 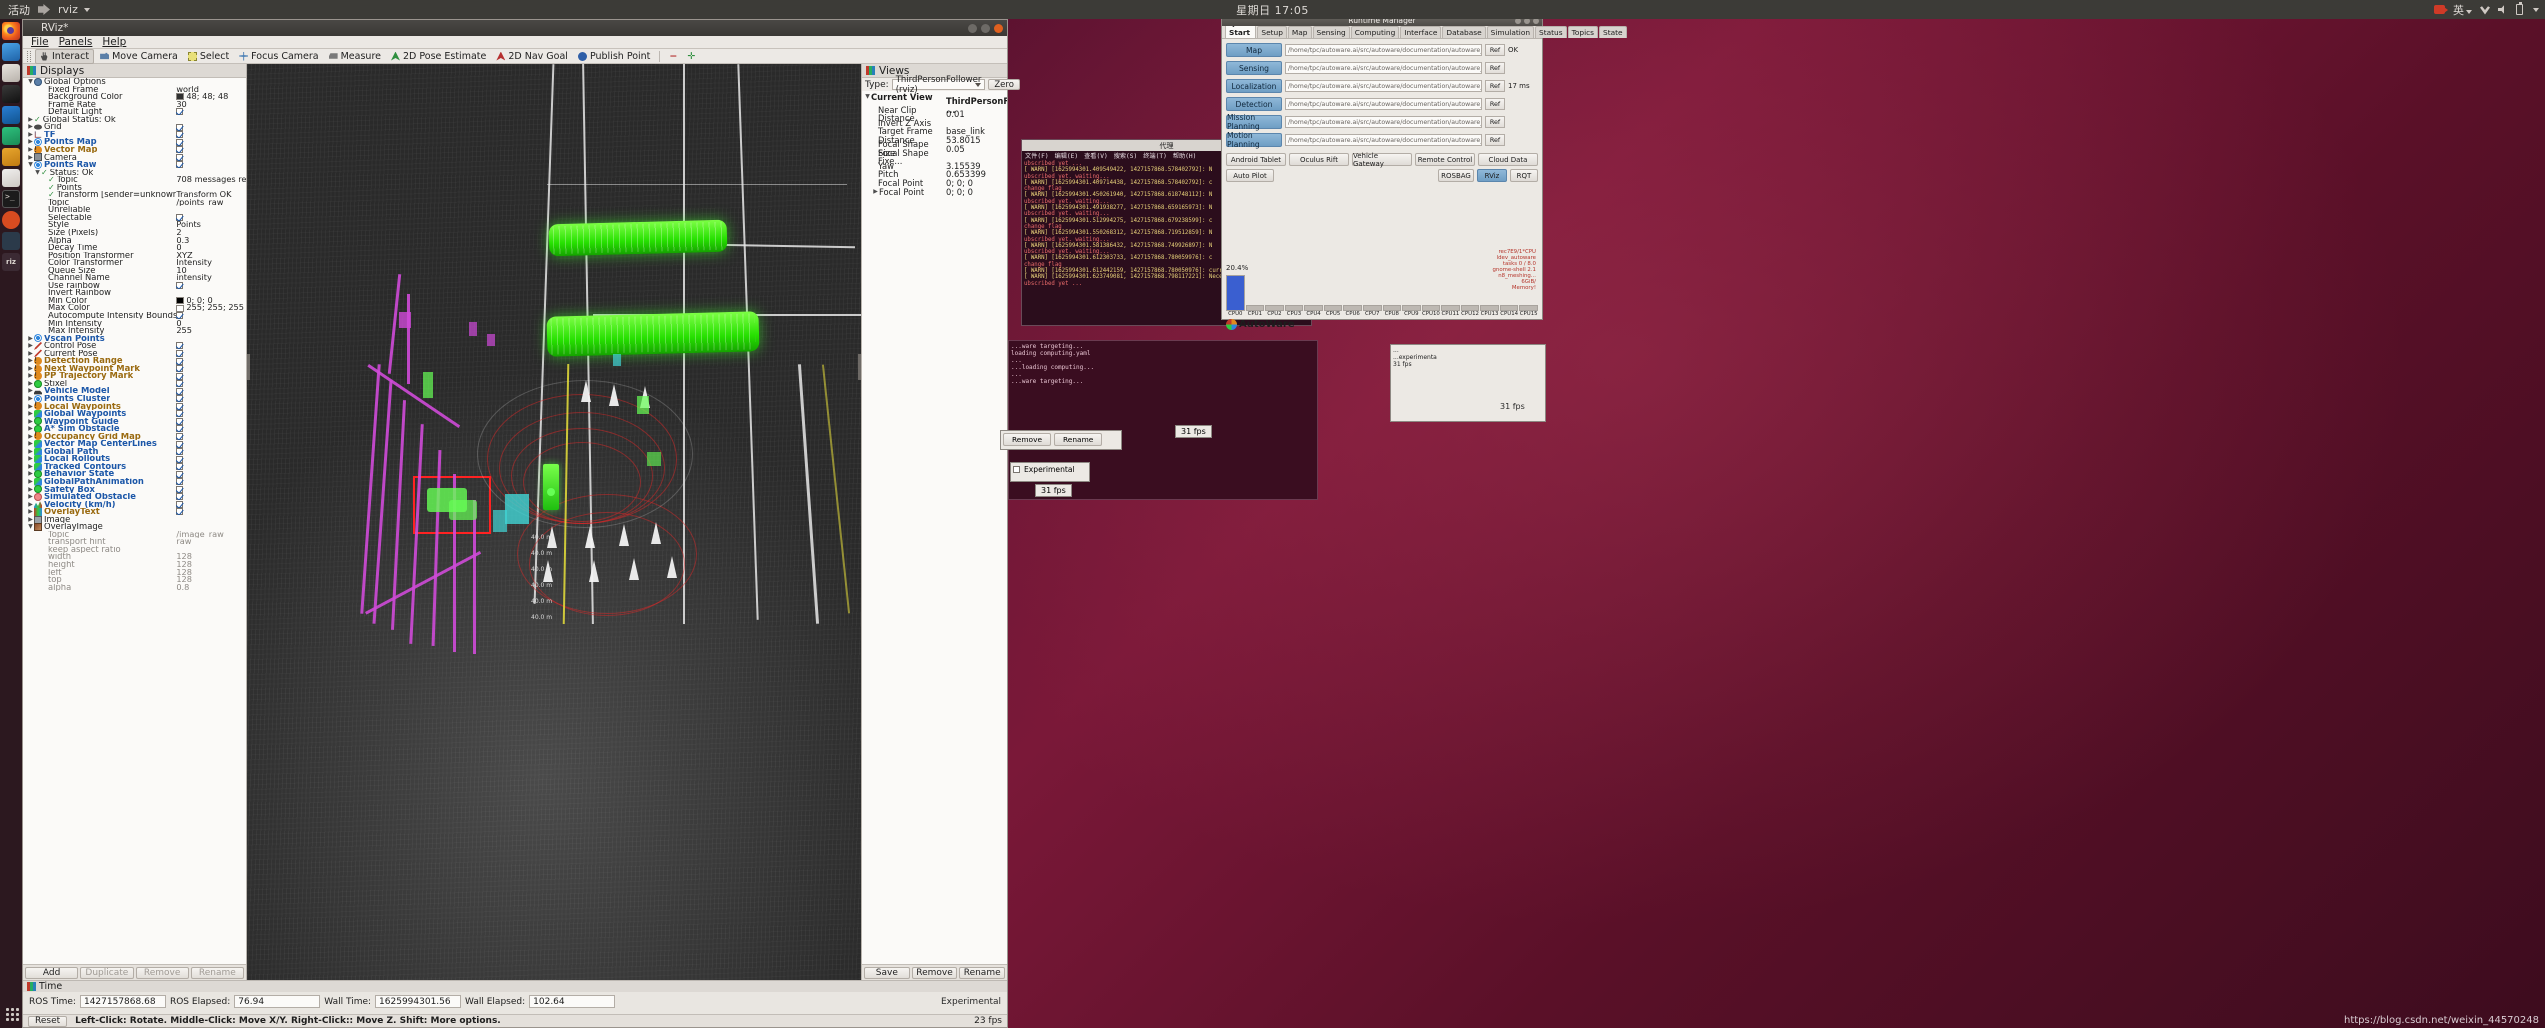 I want to click on duplicate-display-button: Duplicate, so click(x=107, y=972).